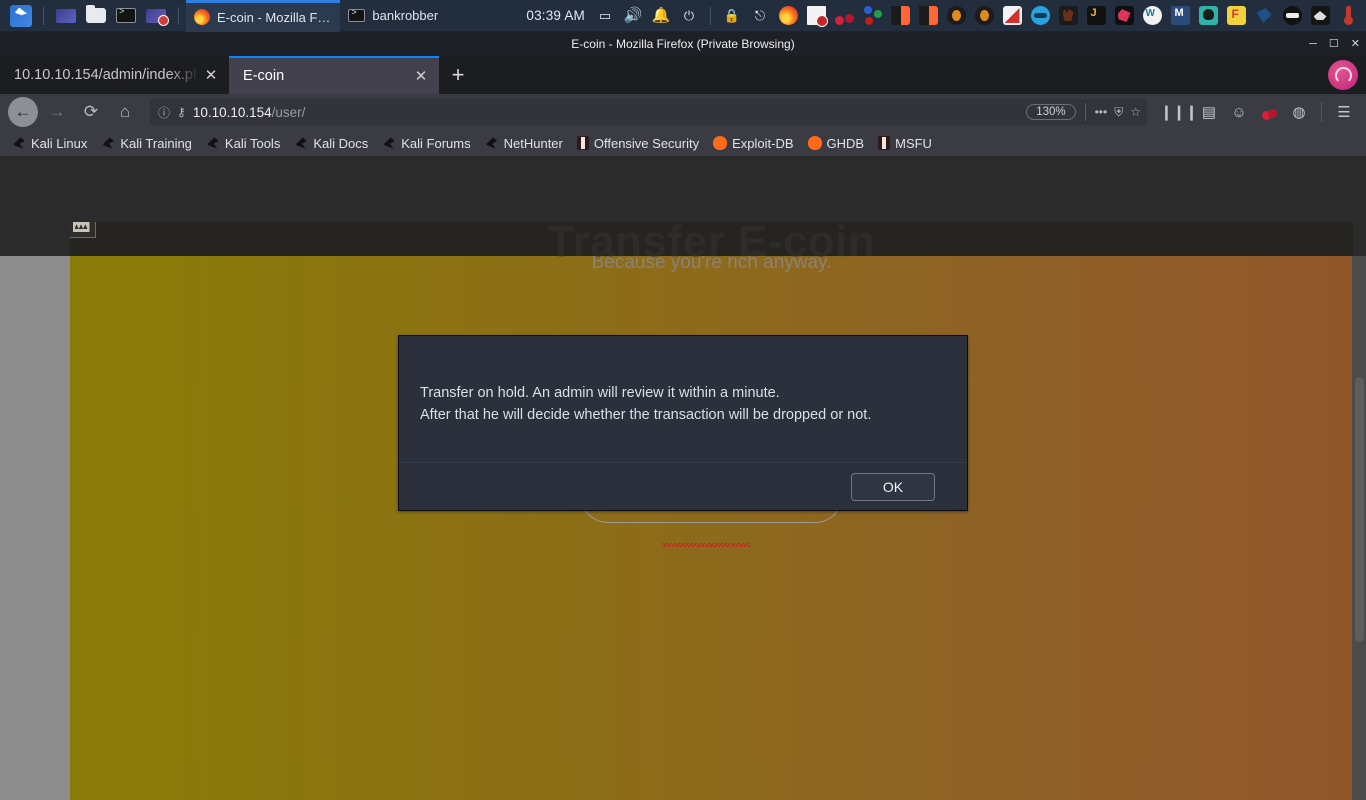  Describe the element at coordinates (661, 16) in the screenshot. I see `bell-icon: 🔔` at that location.